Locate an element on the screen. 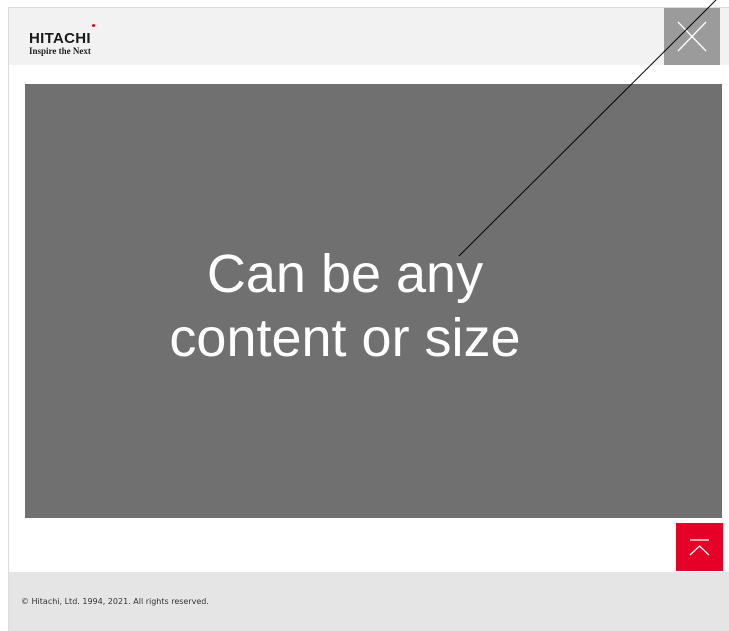 The width and height of the screenshot is (729, 631). close-button is located at coordinates (692, 36).